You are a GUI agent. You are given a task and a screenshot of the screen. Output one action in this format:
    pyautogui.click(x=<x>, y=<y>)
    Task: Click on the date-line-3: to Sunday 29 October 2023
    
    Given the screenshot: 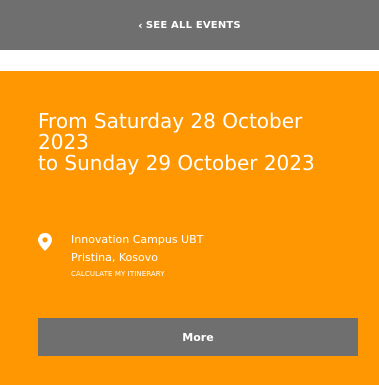 What is the action you would take?
    pyautogui.click(x=176, y=163)
    